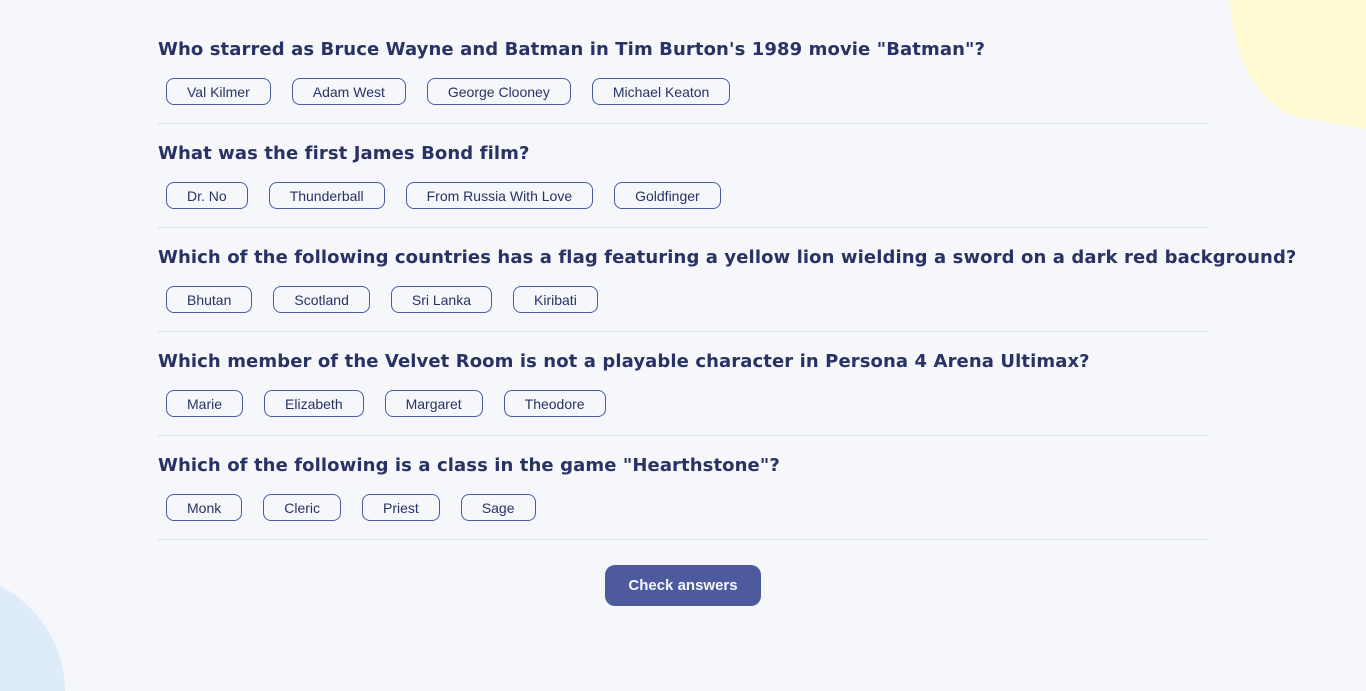  What do you see at coordinates (344, 153) in the screenshot?
I see `question-text: What was the first James Bond film?` at bounding box center [344, 153].